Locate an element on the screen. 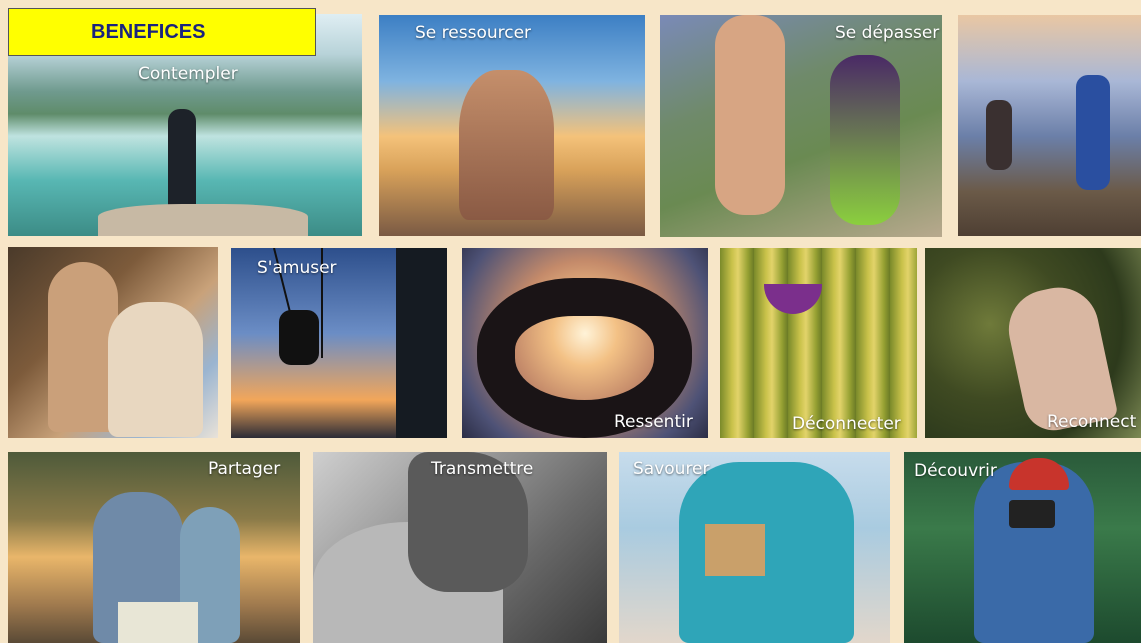 The image size is (1141, 643). tile-label: Ressentir is located at coordinates (653, 422).